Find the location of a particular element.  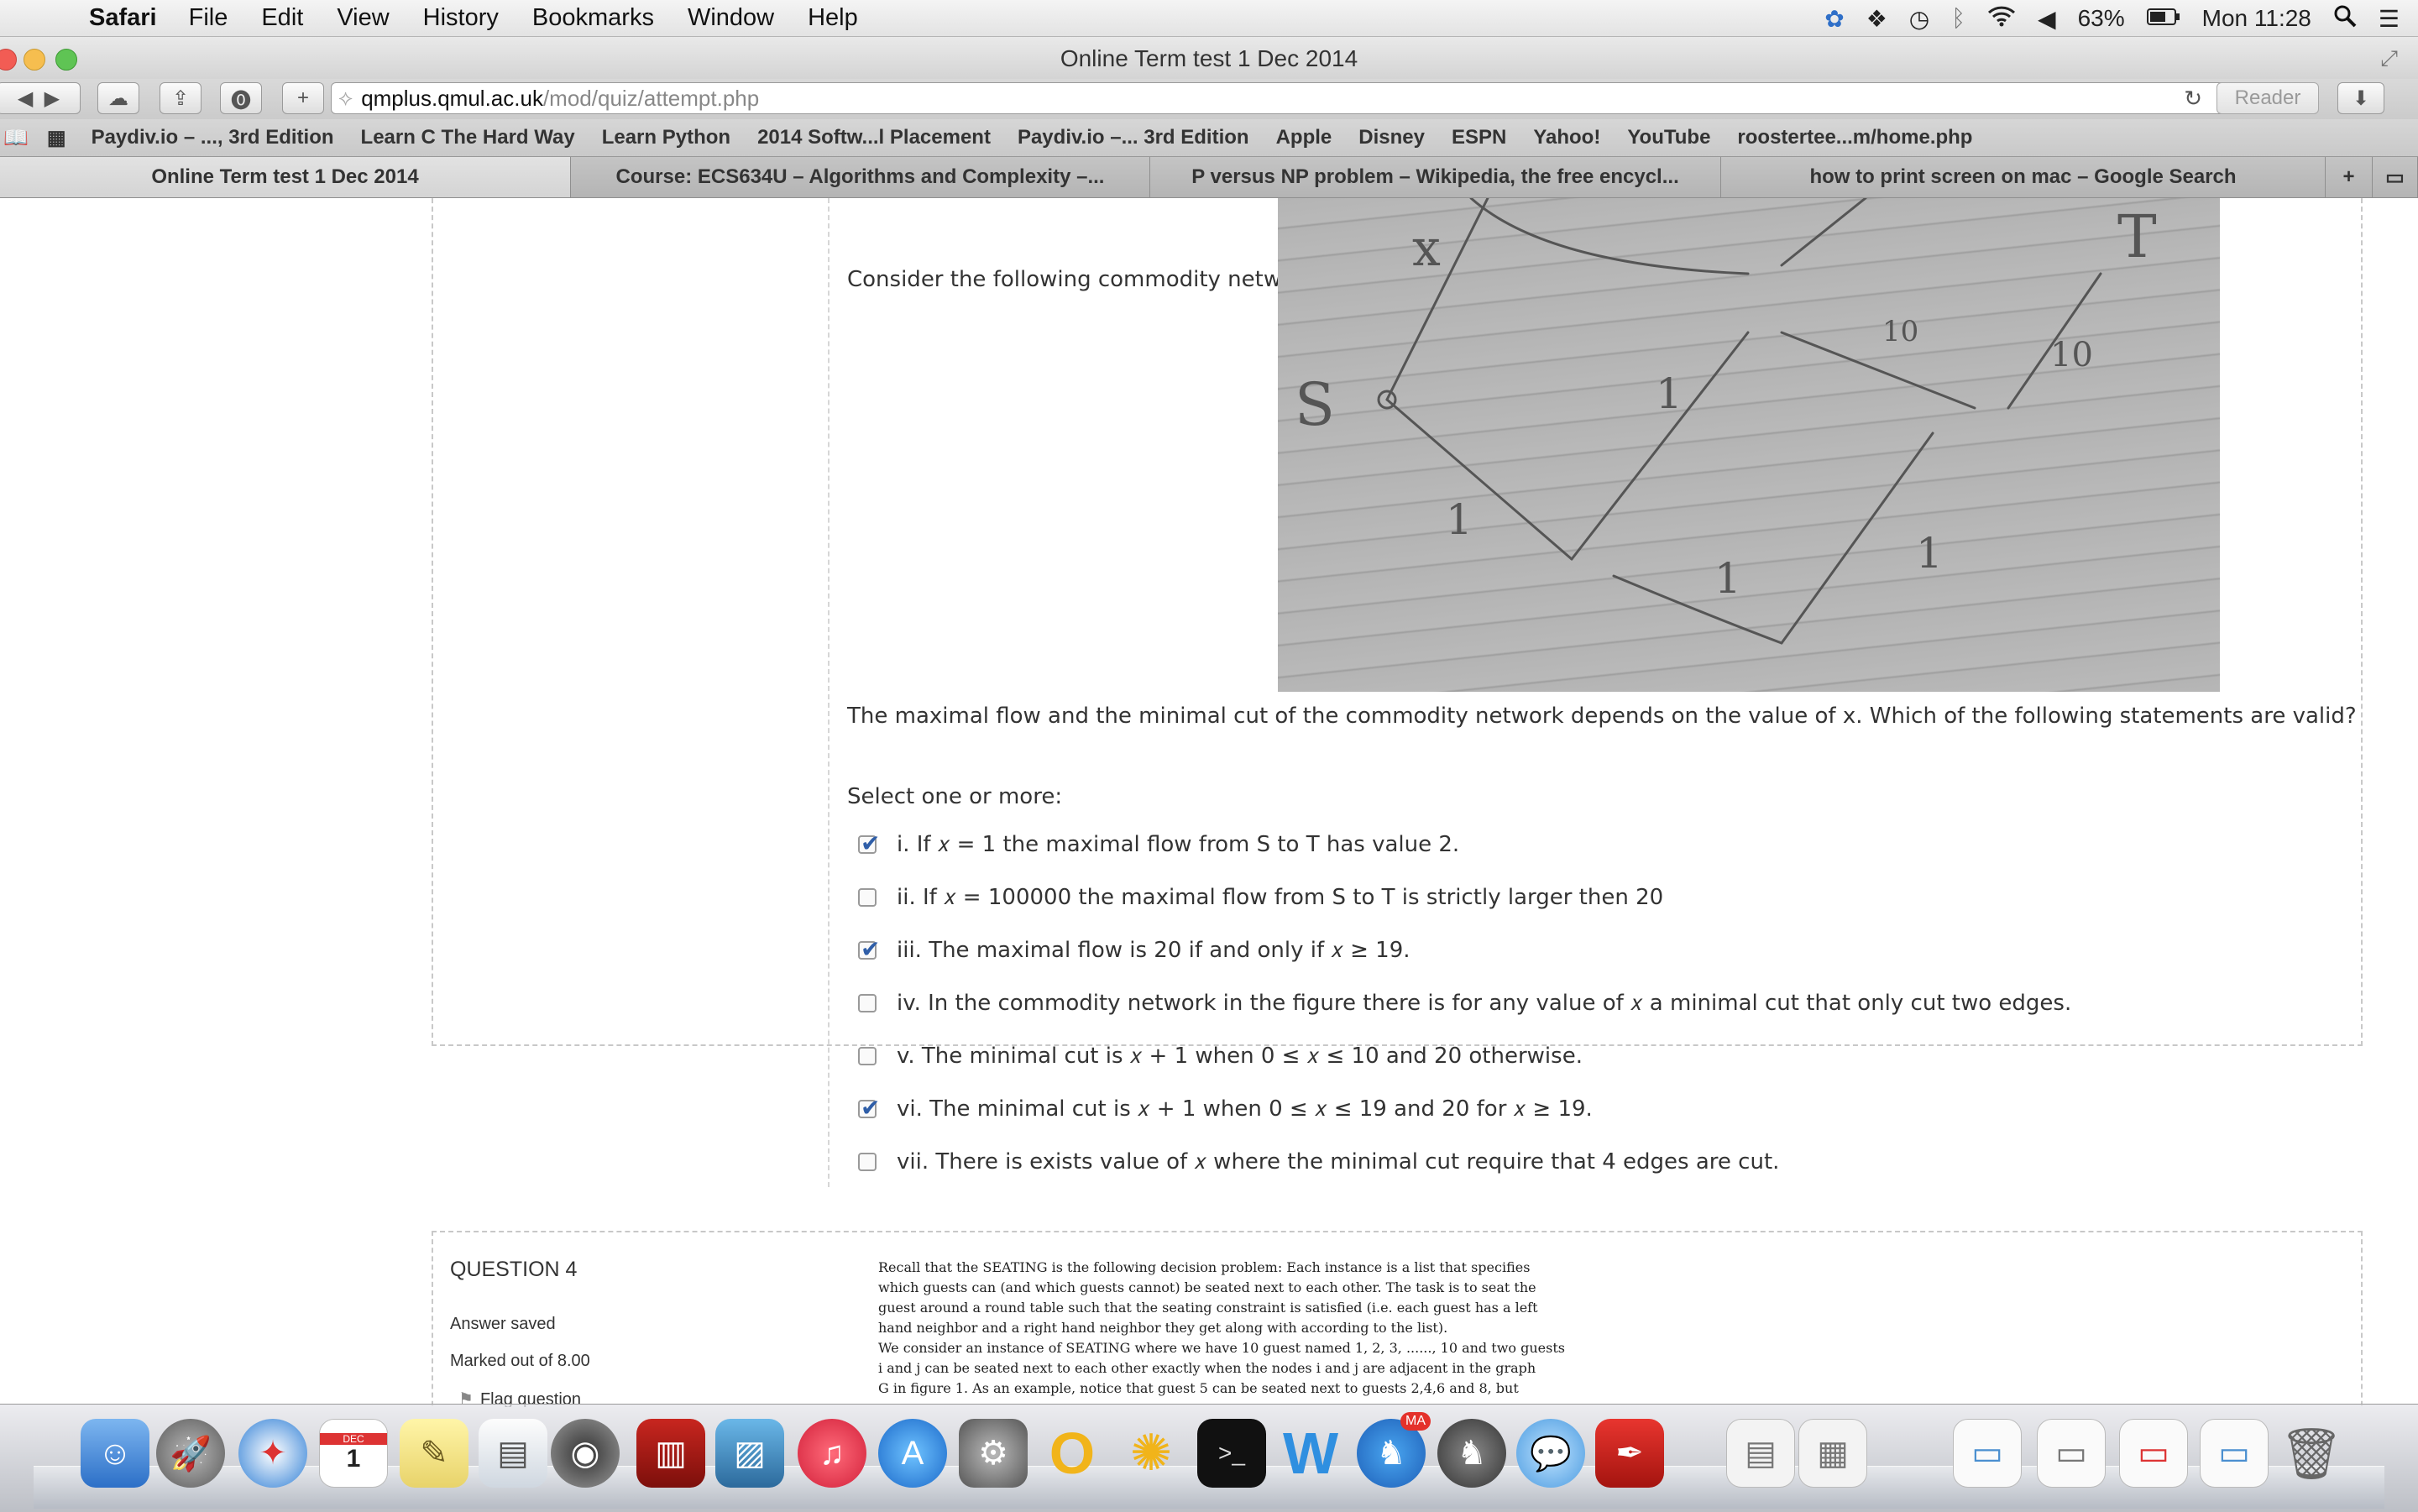

dropbox-icon: ❖ is located at coordinates (1876, 19).